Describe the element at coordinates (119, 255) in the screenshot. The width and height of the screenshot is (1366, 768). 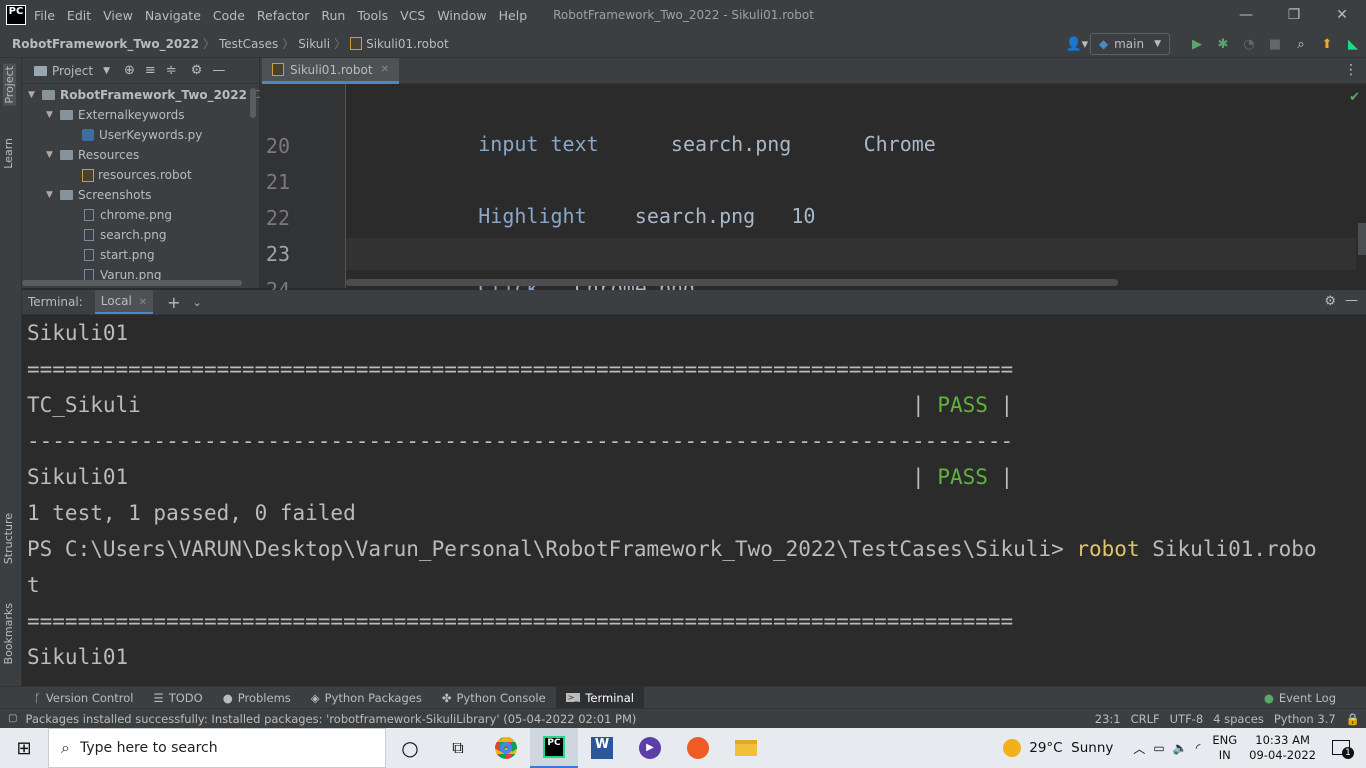
I see `tree-item-start-png: start.png` at that location.